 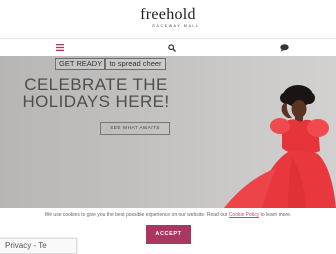 I want to click on chat-button, so click(x=284, y=47).